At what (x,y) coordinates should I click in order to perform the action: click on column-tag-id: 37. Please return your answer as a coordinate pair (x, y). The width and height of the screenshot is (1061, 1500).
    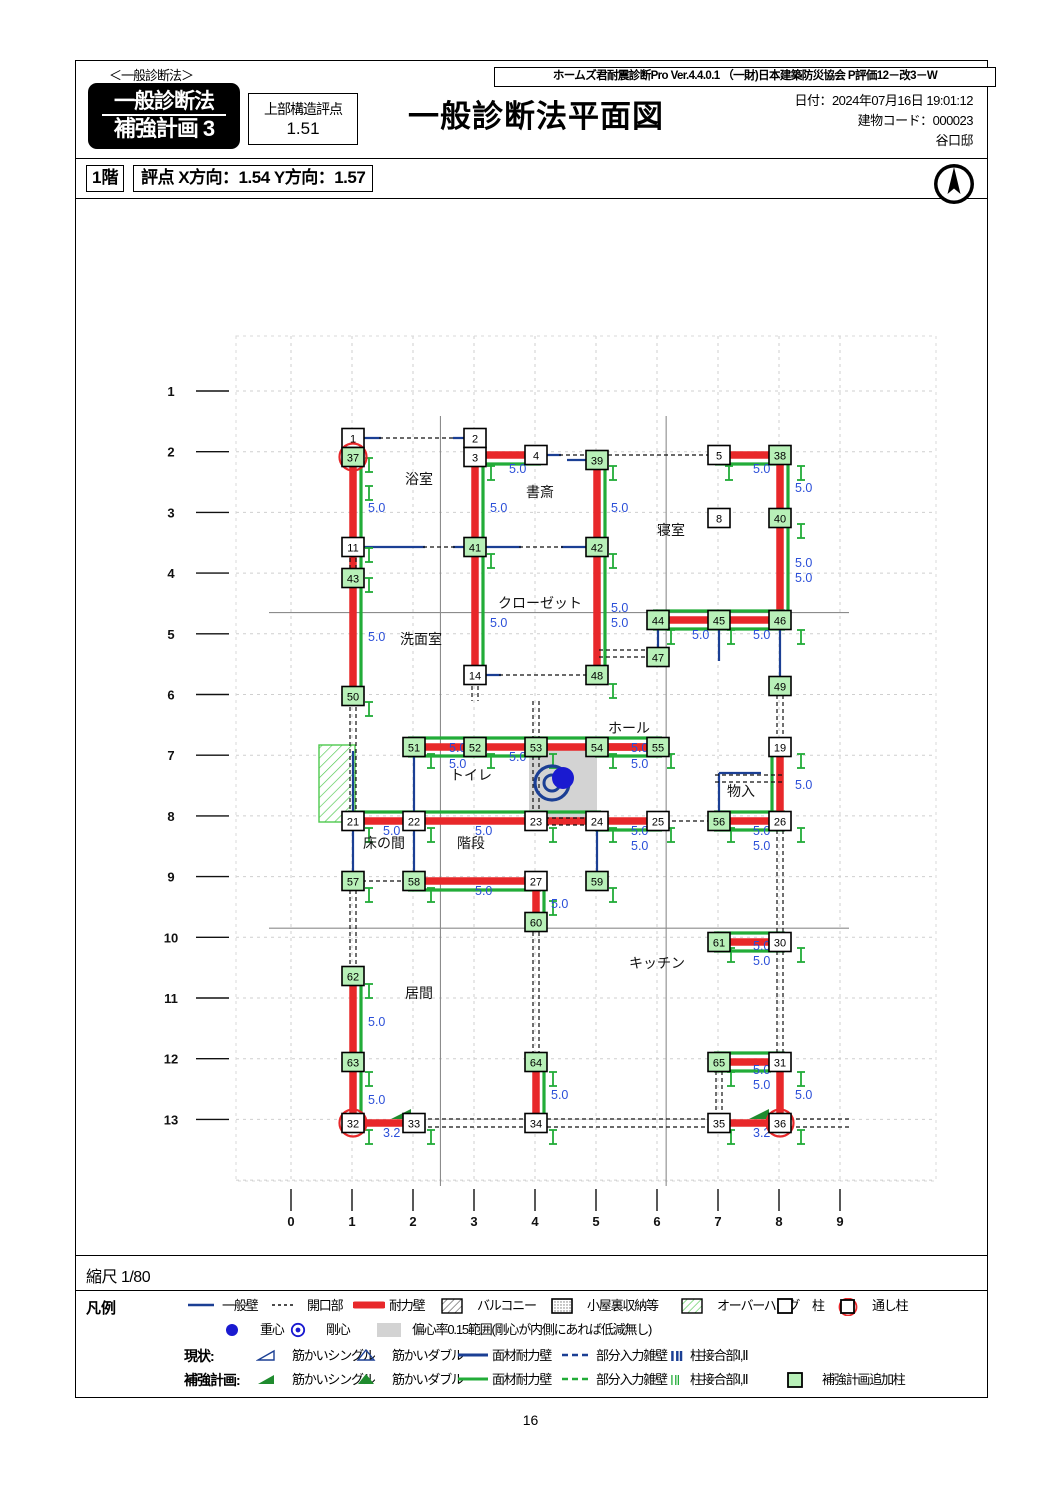
    Looking at the image, I should click on (353, 459).